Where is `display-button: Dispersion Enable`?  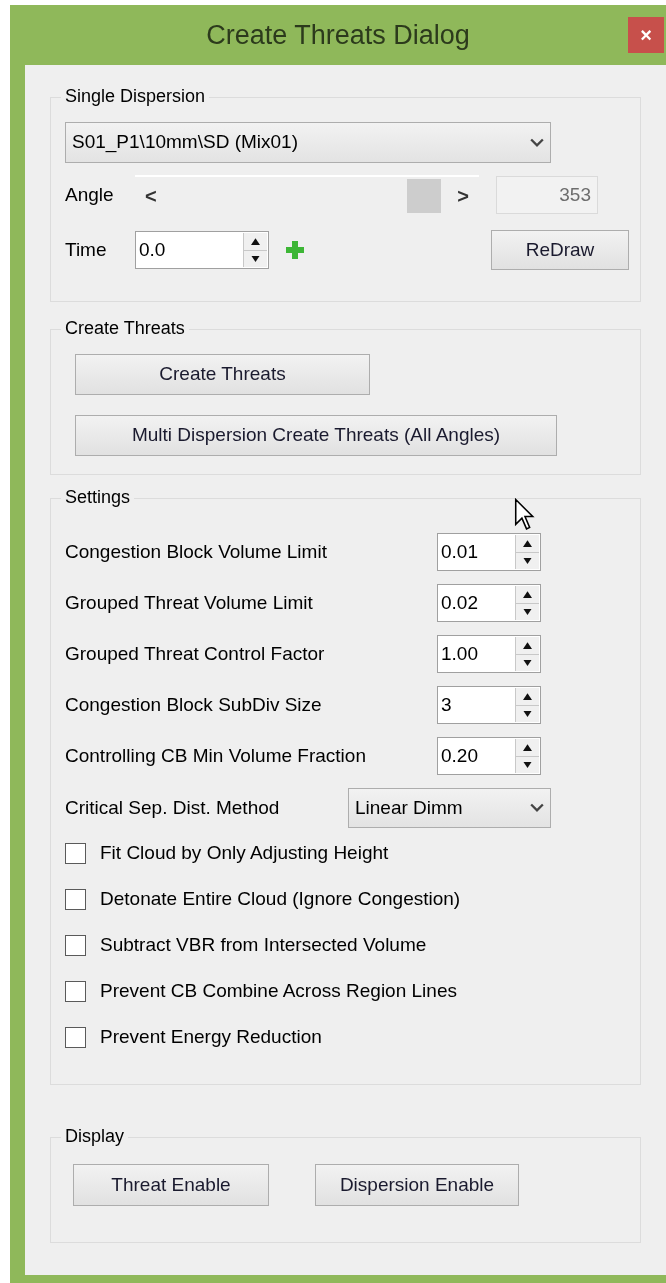
display-button: Dispersion Enable is located at coordinates (417, 1185).